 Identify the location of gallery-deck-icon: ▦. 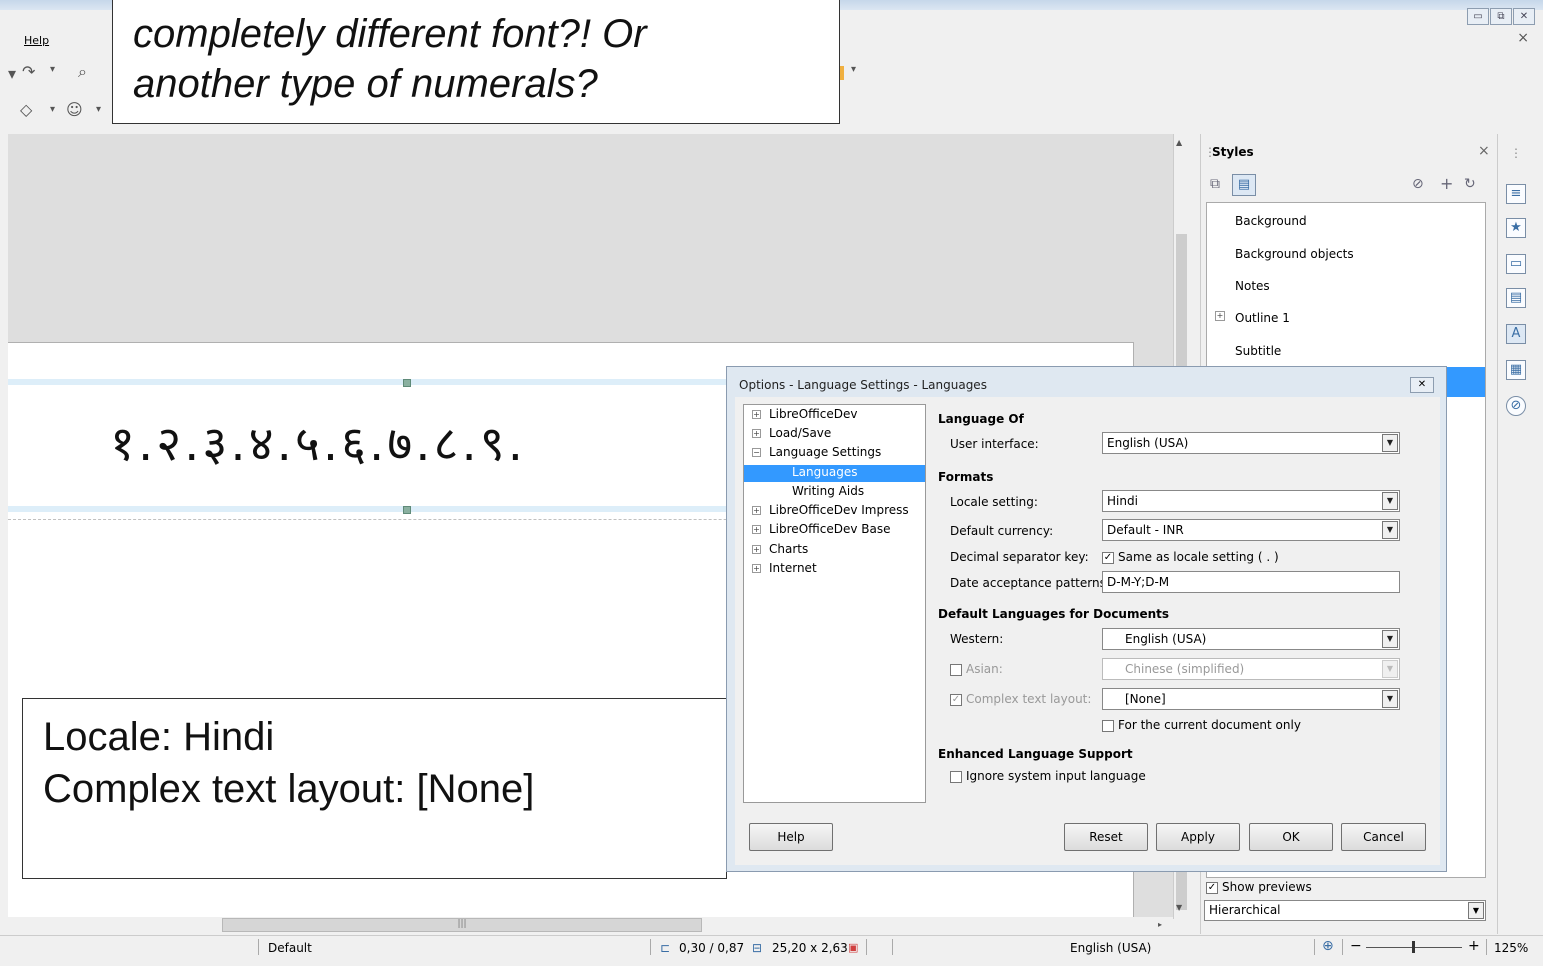
(1516, 370).